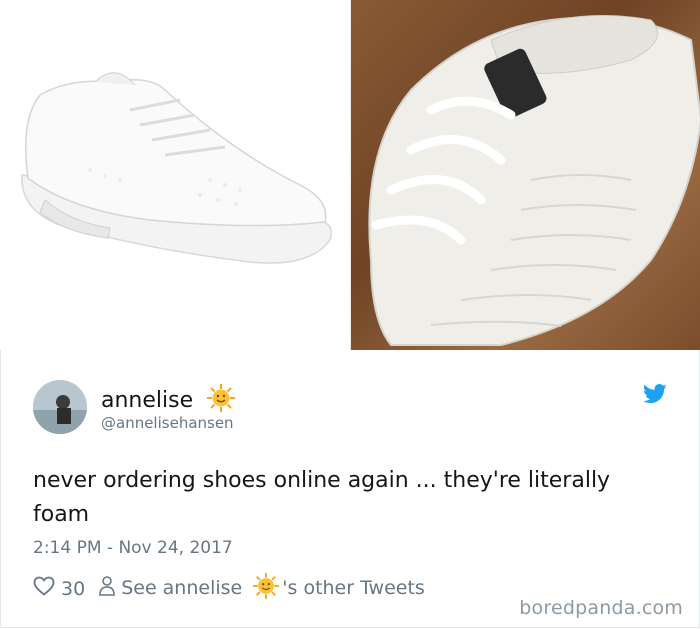 The width and height of the screenshot is (700, 629). What do you see at coordinates (60, 407) in the screenshot?
I see `avatar` at bounding box center [60, 407].